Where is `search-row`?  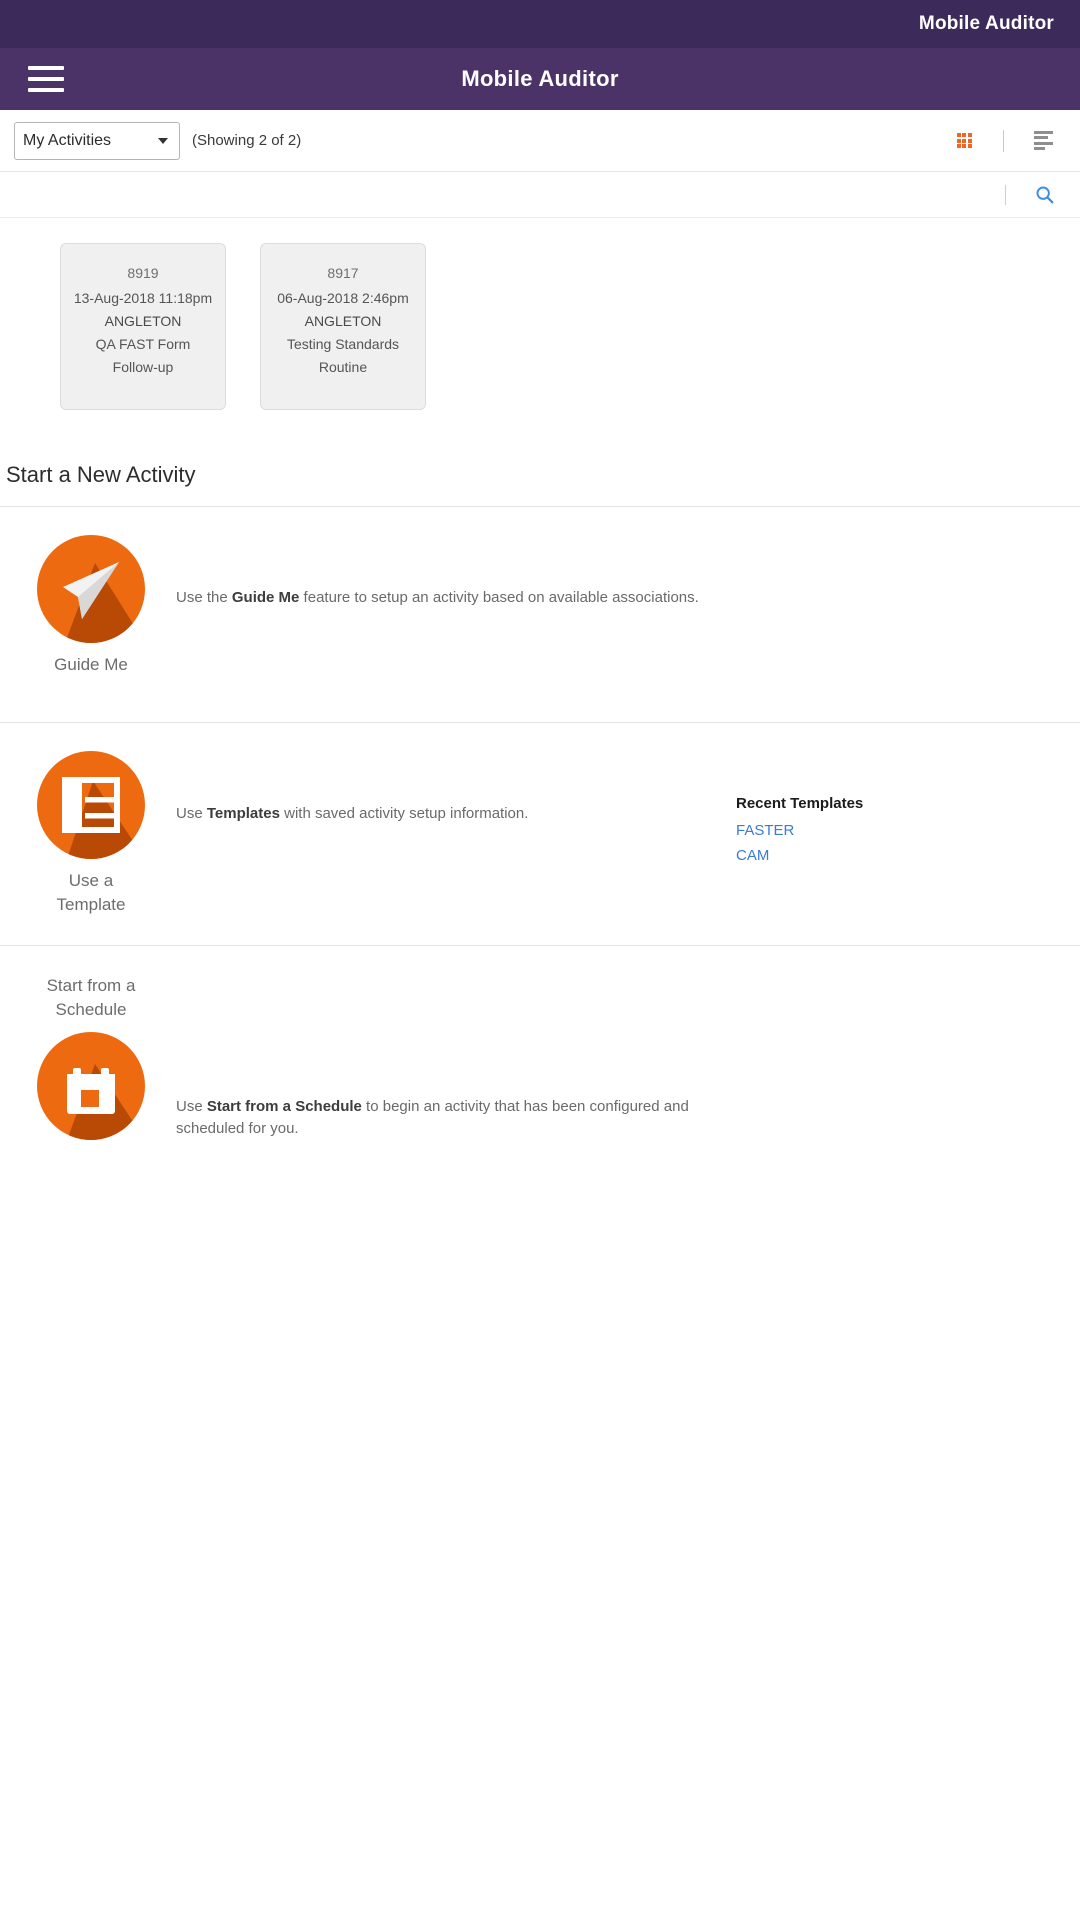
search-row is located at coordinates (540, 195).